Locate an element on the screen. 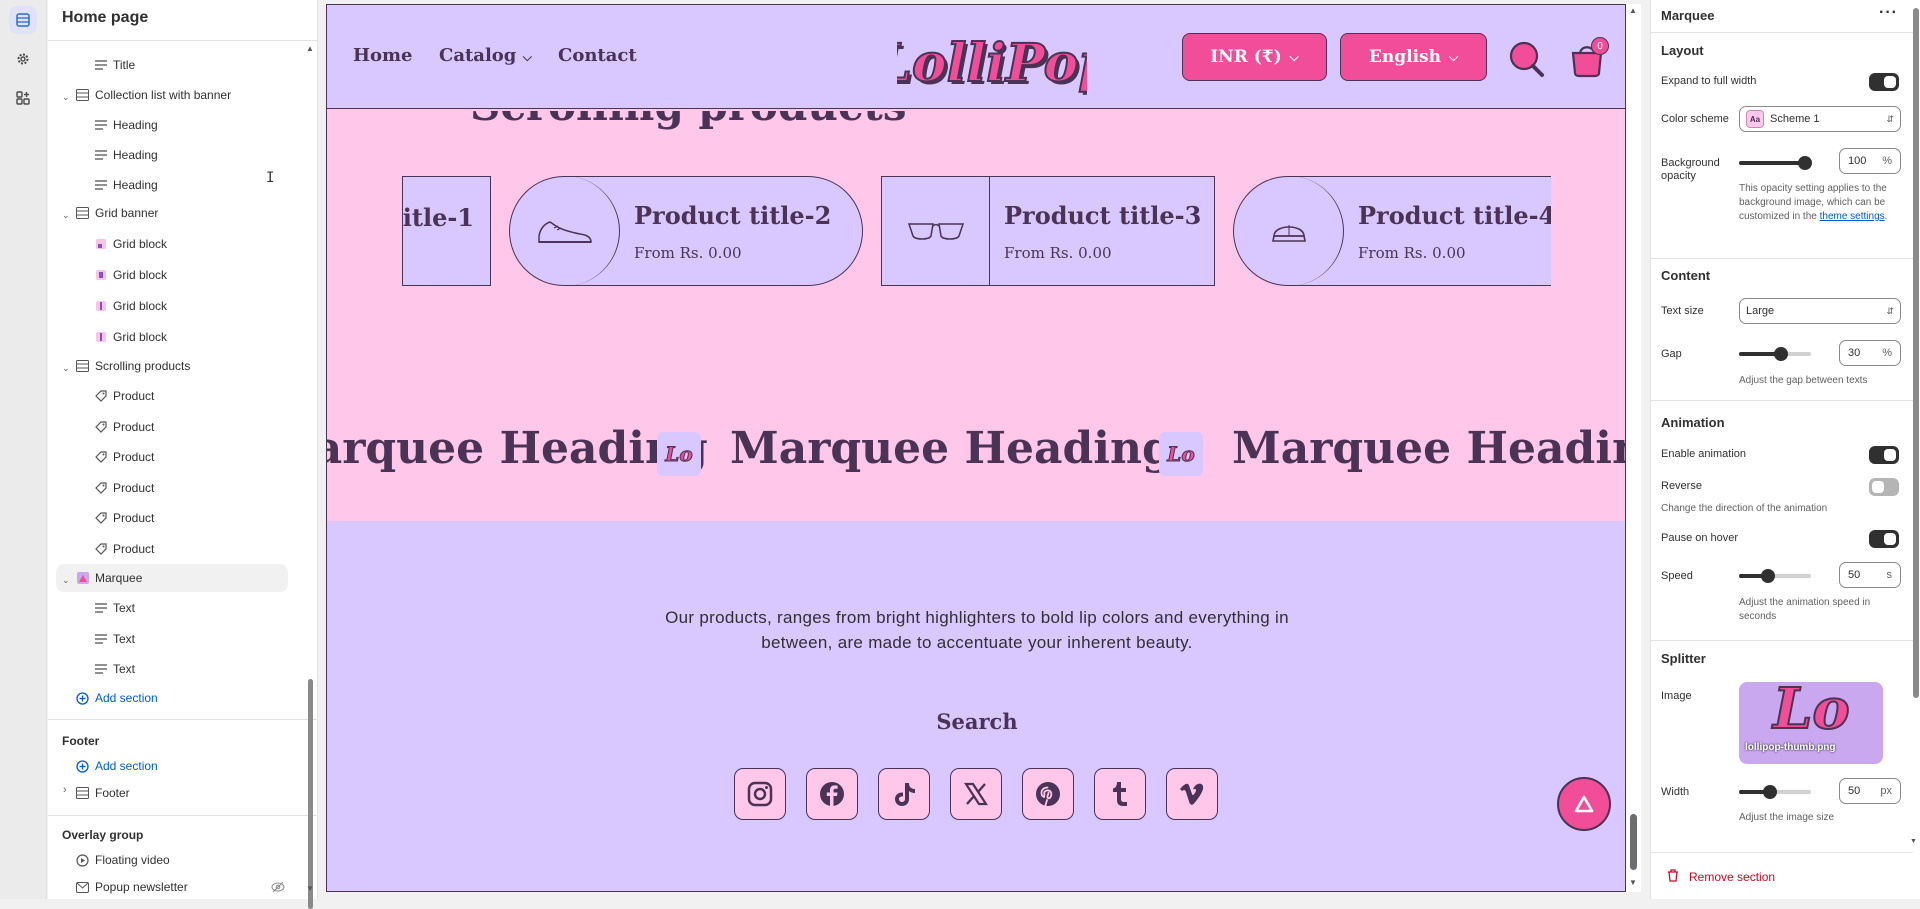 This screenshot has width=1920, height=909. nav-catalog-link: Catalog ⌵ is located at coordinates (485, 55).